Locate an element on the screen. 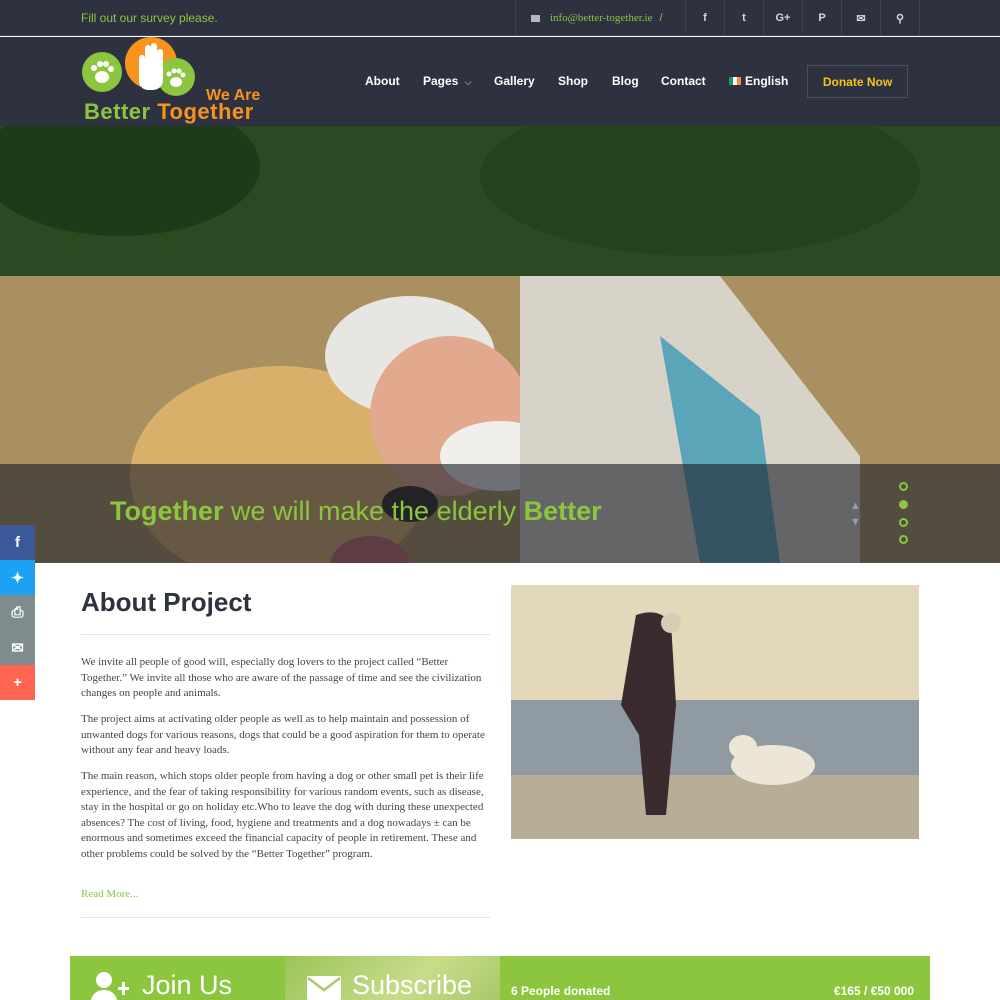 This screenshot has height=1000, width=1000. about-photo-art is located at coordinates (715, 712).